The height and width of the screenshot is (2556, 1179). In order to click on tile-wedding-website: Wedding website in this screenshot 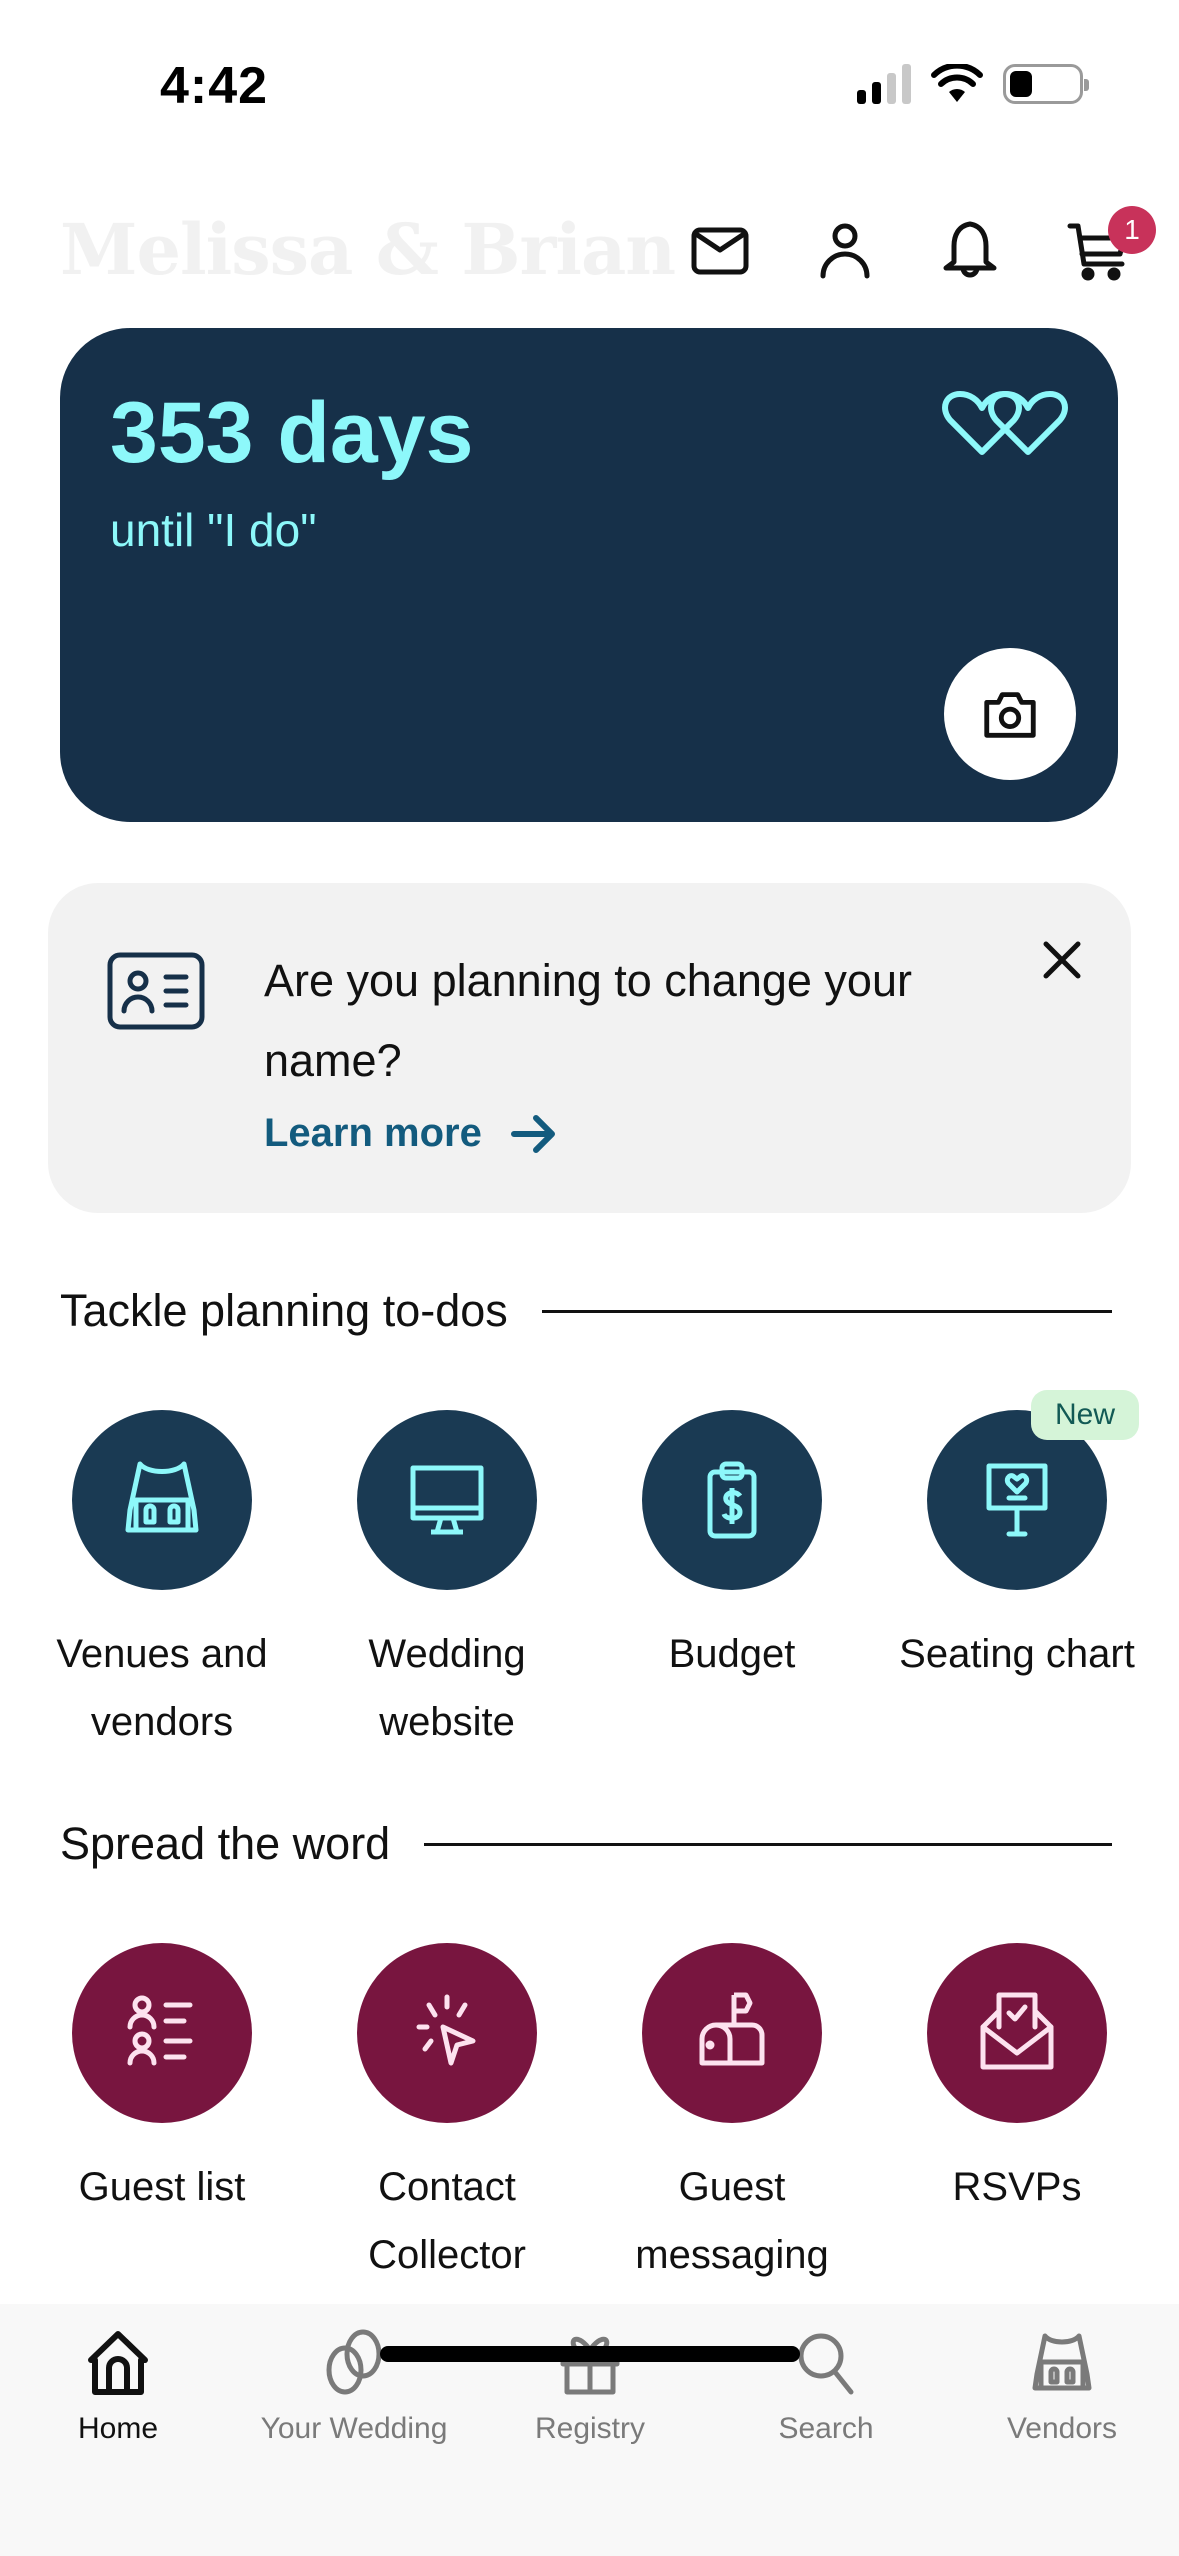, I will do `click(447, 1583)`.